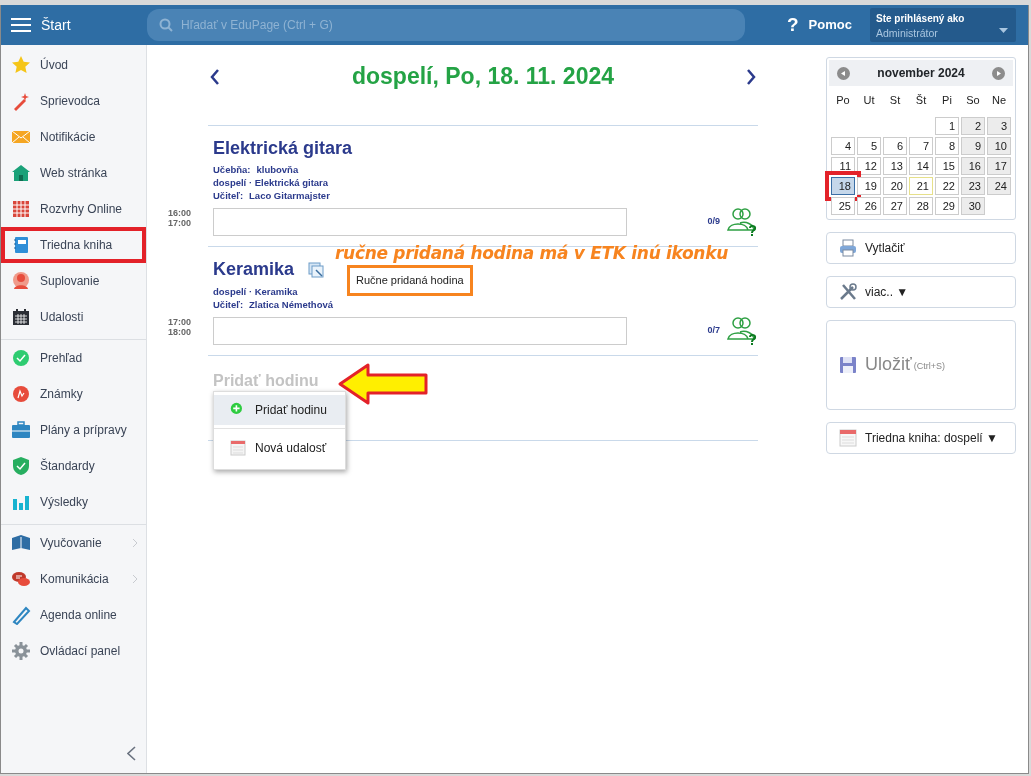 This screenshot has height=776, width=1031. What do you see at coordinates (21, 543) in the screenshot?
I see `open-book-icon` at bounding box center [21, 543].